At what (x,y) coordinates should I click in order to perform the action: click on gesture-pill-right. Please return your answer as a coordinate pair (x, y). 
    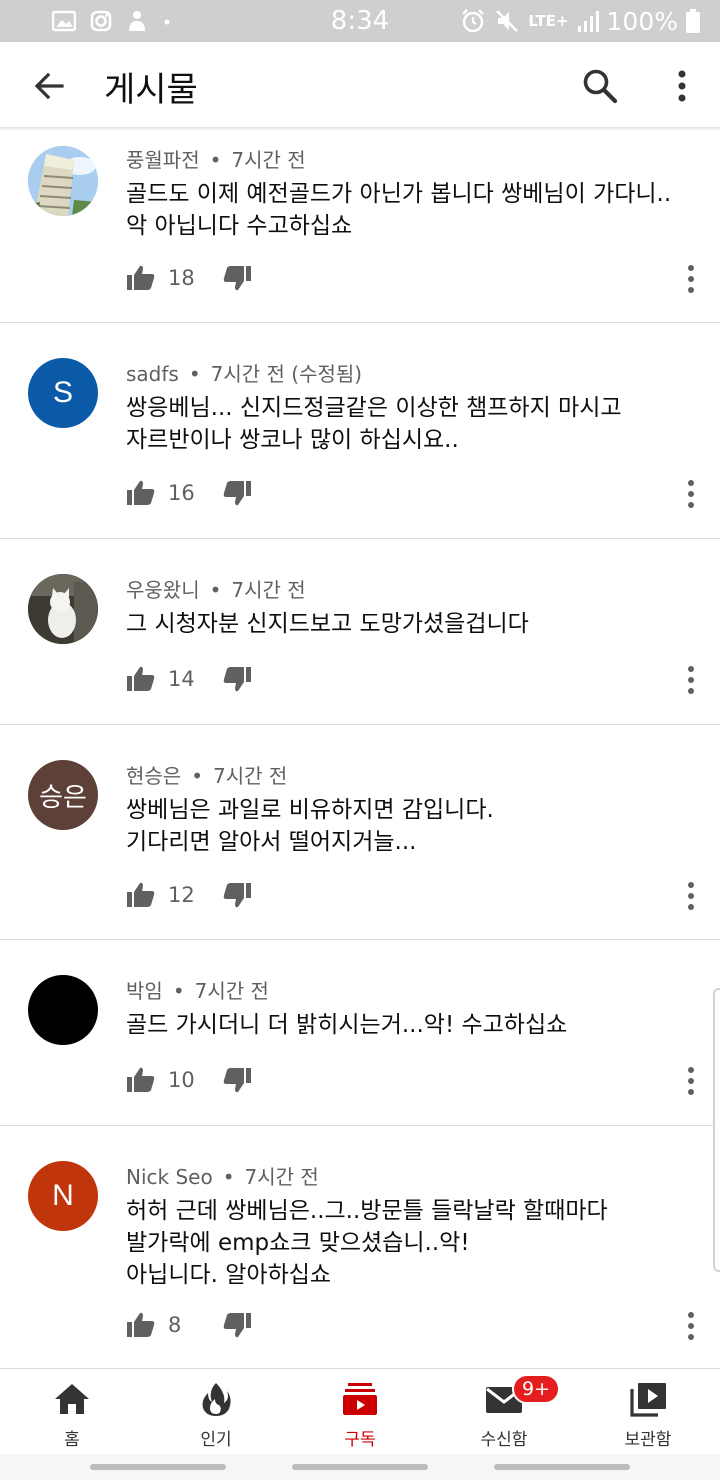
    Looking at the image, I should click on (562, 1467).